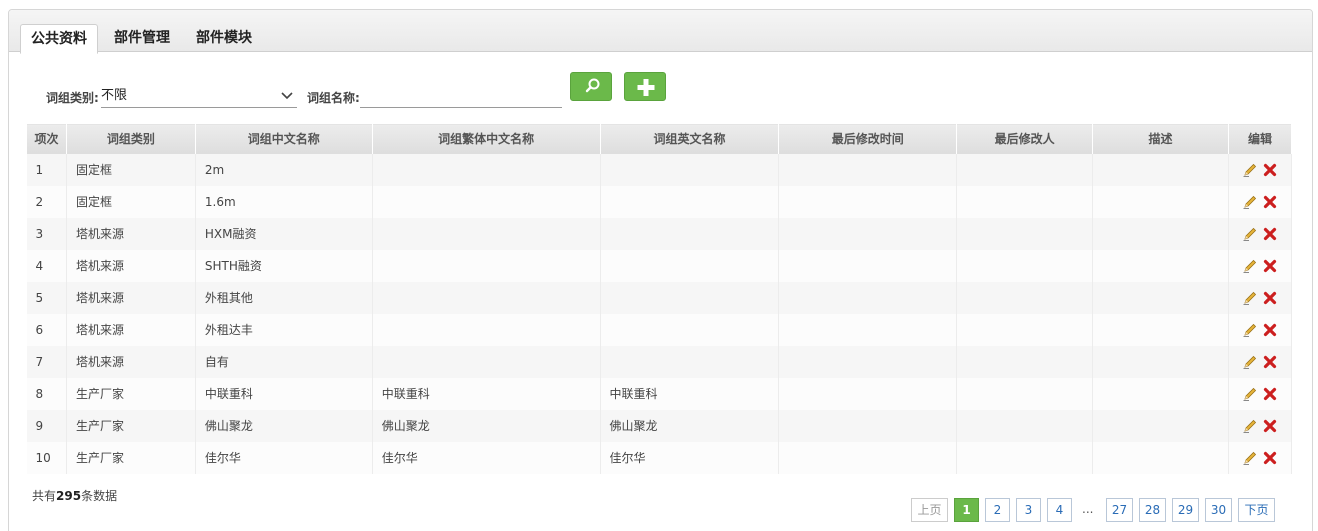 The image size is (1318, 531). Describe the element at coordinates (1160, 138) in the screenshot. I see `col-header-description: 描述` at that location.